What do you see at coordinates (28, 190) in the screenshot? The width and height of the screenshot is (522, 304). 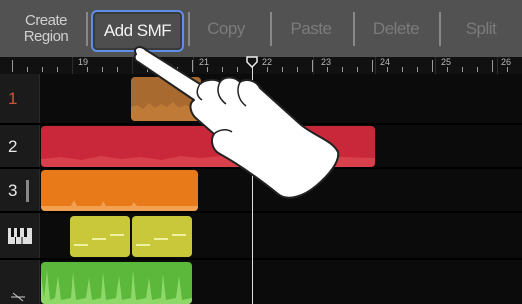 I see `level-meter` at bounding box center [28, 190].